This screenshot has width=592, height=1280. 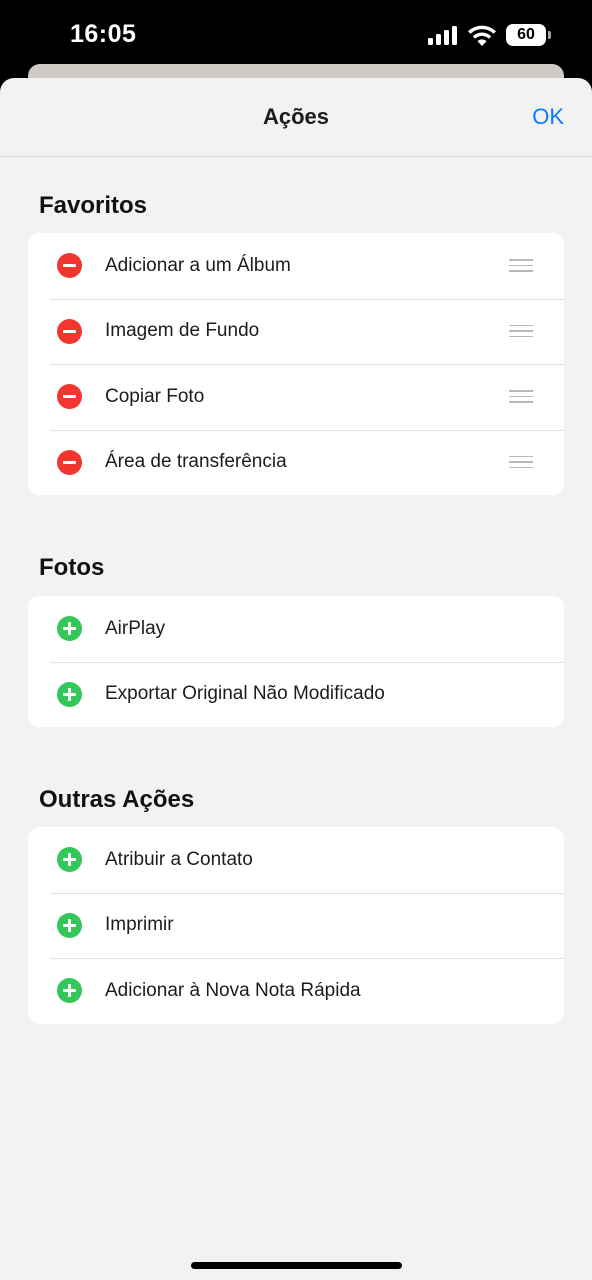 What do you see at coordinates (103, 34) in the screenshot?
I see `status-time: 16:05` at bounding box center [103, 34].